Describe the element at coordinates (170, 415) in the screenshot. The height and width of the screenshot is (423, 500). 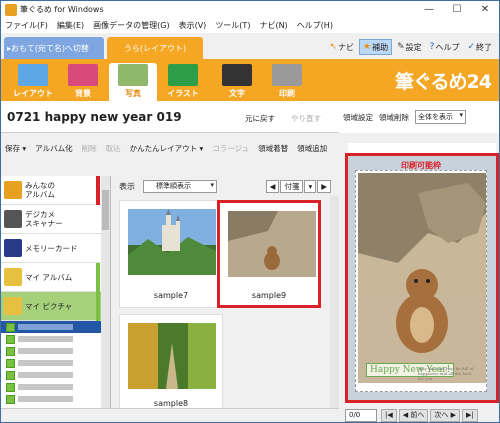
I see `left-status-bar` at that location.